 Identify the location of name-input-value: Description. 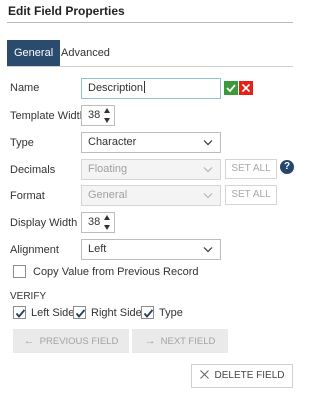
(116, 88).